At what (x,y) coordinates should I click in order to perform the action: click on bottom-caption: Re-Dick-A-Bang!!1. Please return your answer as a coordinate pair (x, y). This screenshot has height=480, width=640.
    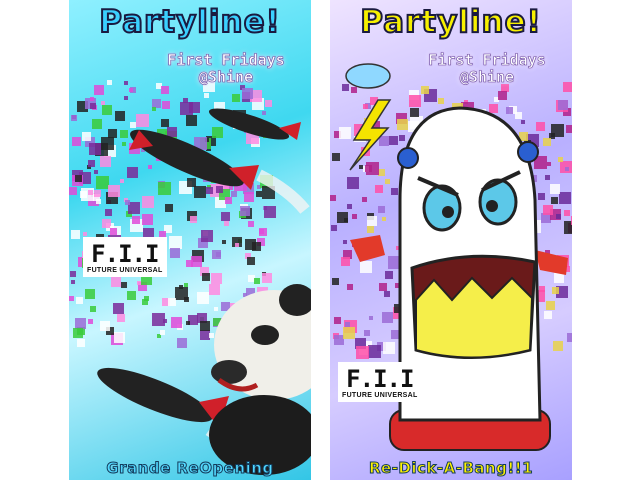
    Looking at the image, I should click on (451, 468).